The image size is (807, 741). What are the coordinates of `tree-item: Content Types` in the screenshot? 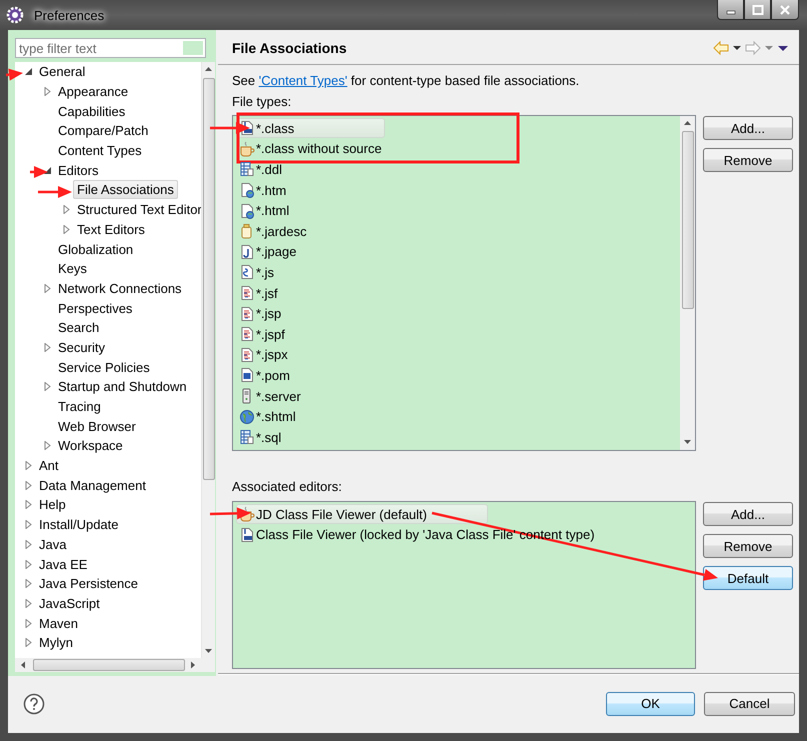 It's located at (100, 150).